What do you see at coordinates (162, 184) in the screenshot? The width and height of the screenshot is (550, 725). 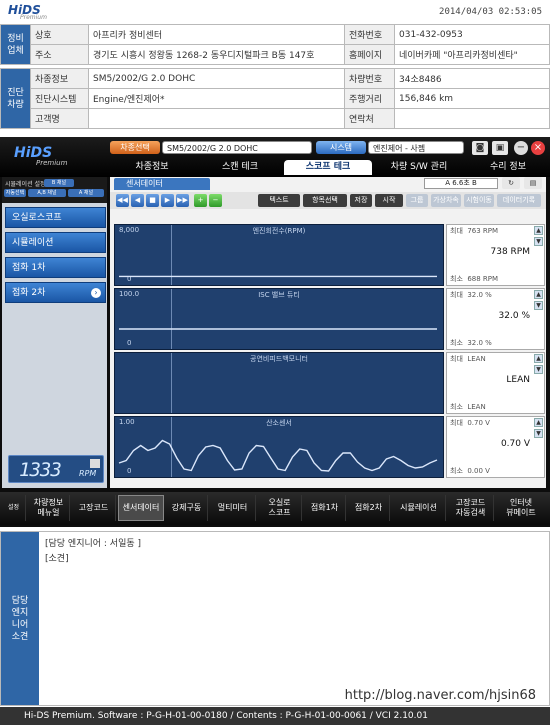 I see `sensor-data-tab: 센서데이터` at bounding box center [162, 184].